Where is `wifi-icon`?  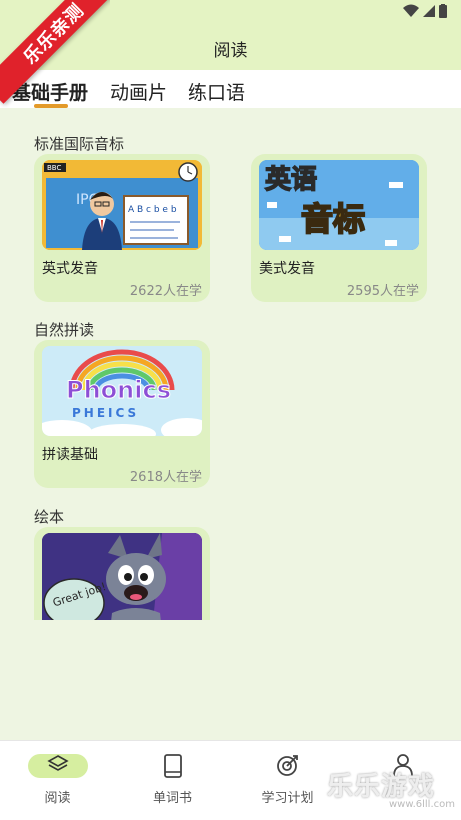 wifi-icon is located at coordinates (411, 10).